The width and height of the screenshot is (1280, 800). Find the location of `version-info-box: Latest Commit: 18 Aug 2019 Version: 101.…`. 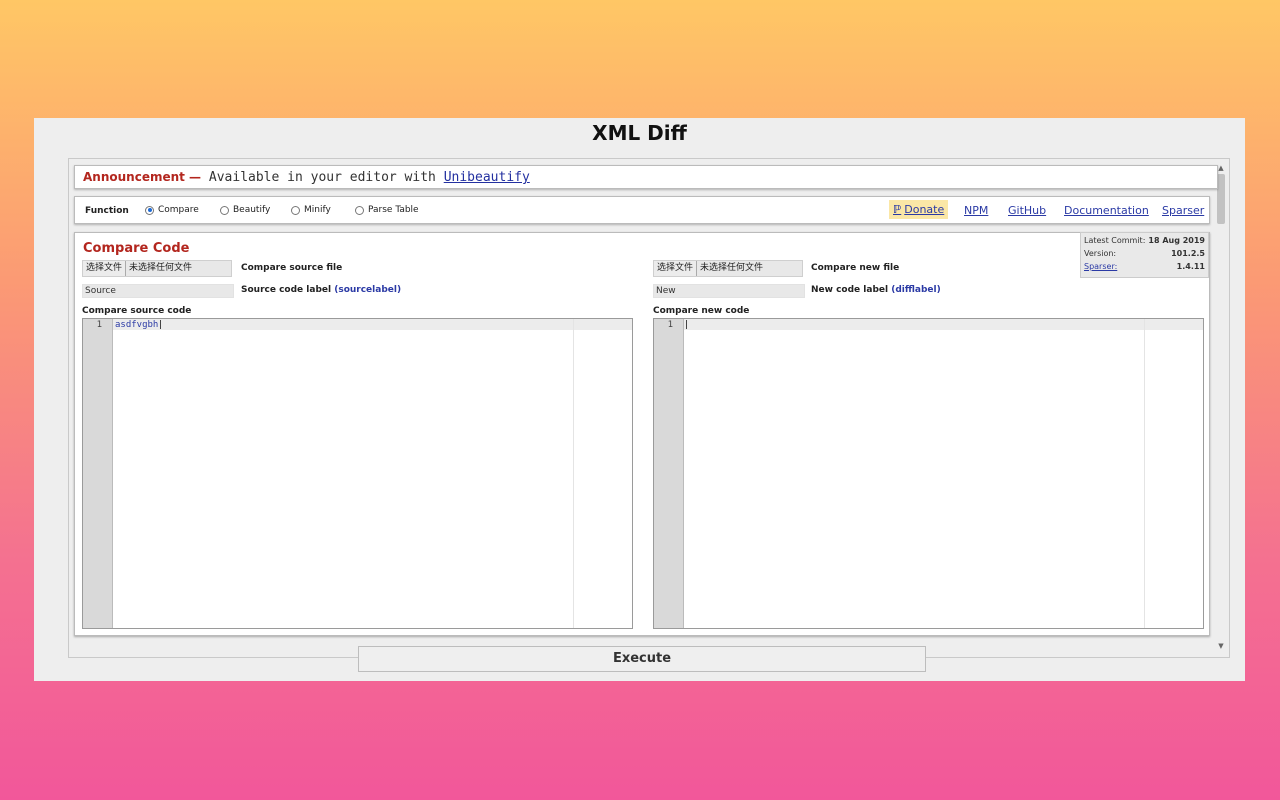

version-info-box: Latest Commit: 18 Aug 2019 Version: 101.… is located at coordinates (1144, 255).